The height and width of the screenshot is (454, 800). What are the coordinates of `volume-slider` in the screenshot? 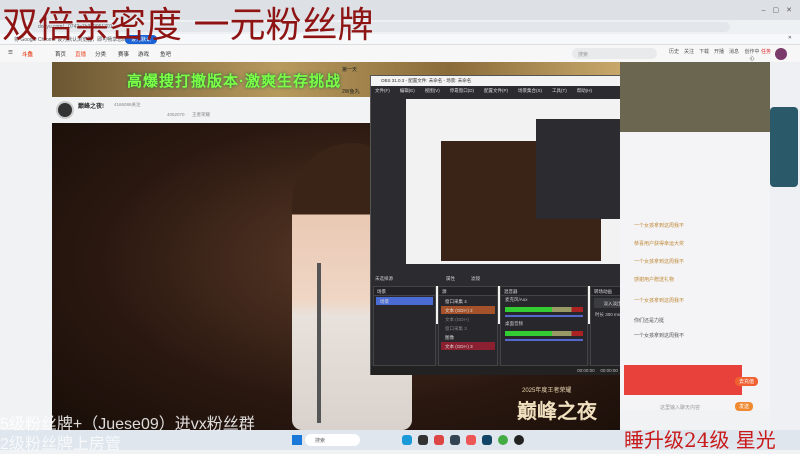 It's located at (544, 340).